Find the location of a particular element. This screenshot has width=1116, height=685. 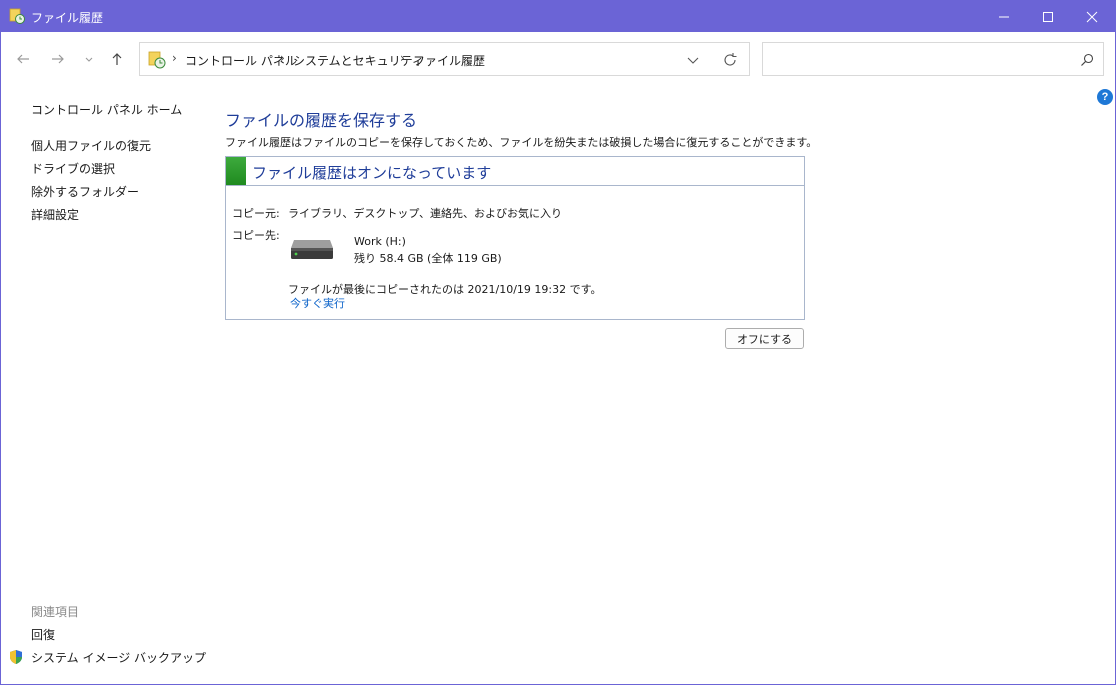

back-button is located at coordinates (23, 59).